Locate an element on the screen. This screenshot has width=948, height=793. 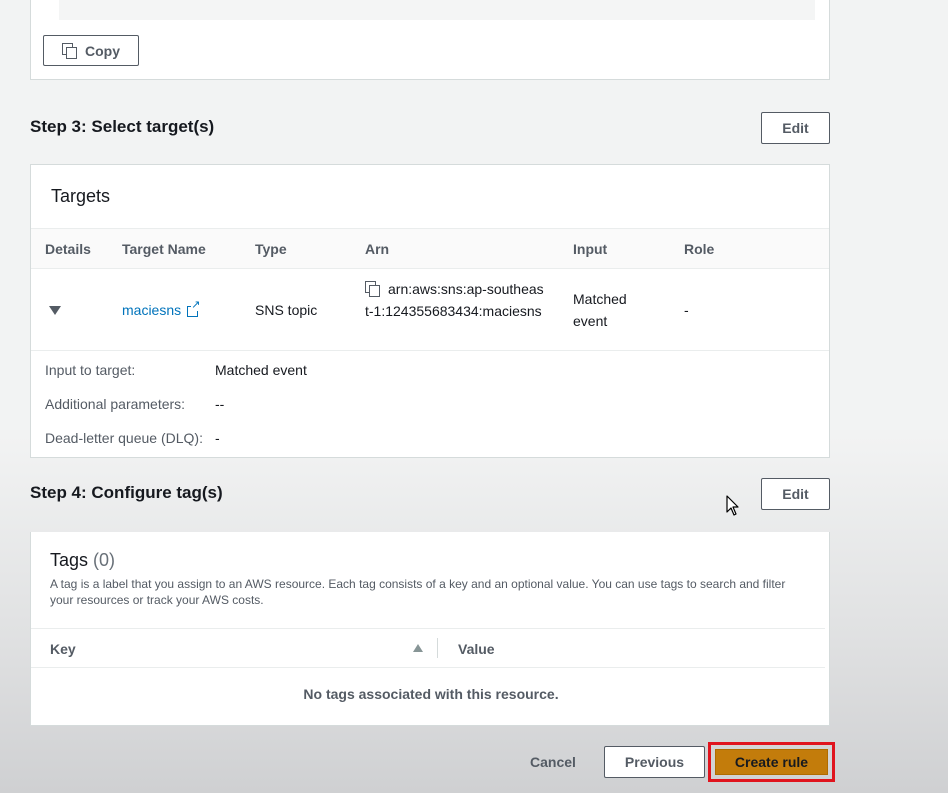
additional-parameters-value: -- is located at coordinates (220, 404).